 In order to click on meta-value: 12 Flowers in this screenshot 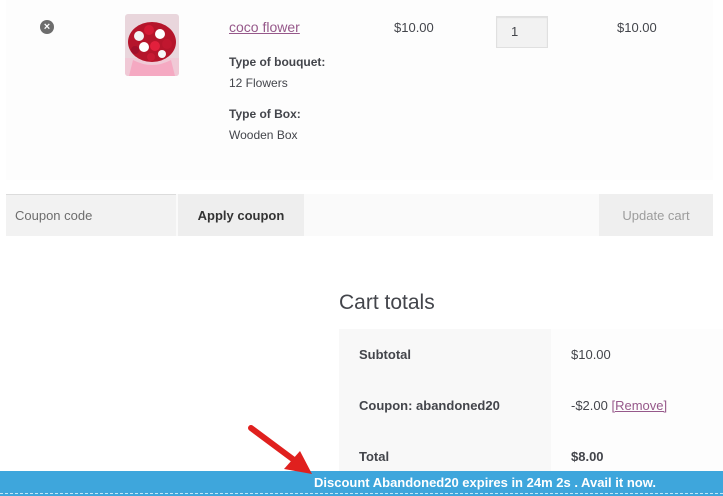, I will do `click(258, 83)`.